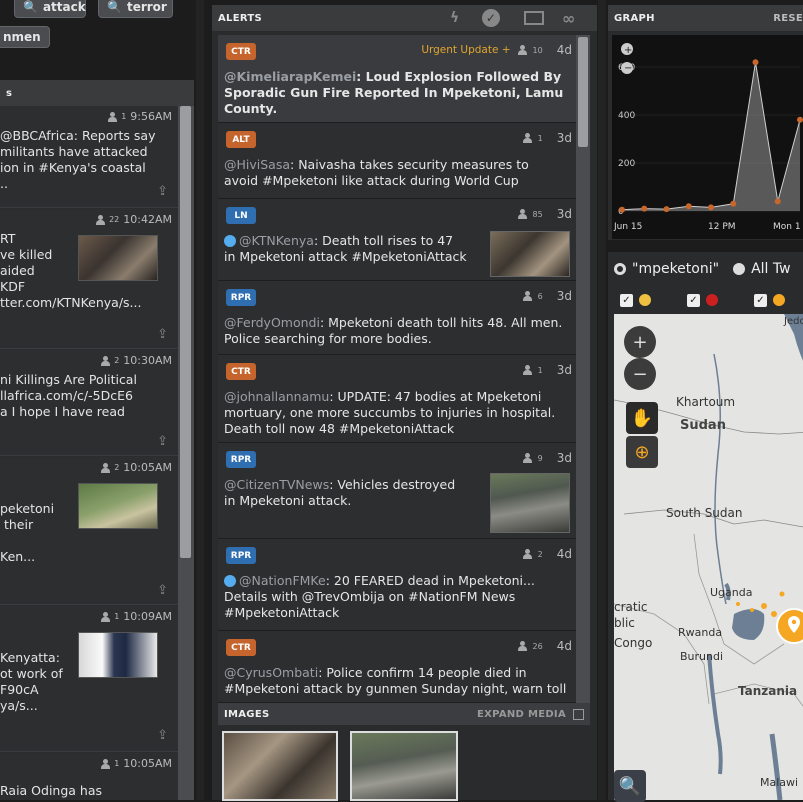  I want to click on layer-dot-orange, so click(779, 300).